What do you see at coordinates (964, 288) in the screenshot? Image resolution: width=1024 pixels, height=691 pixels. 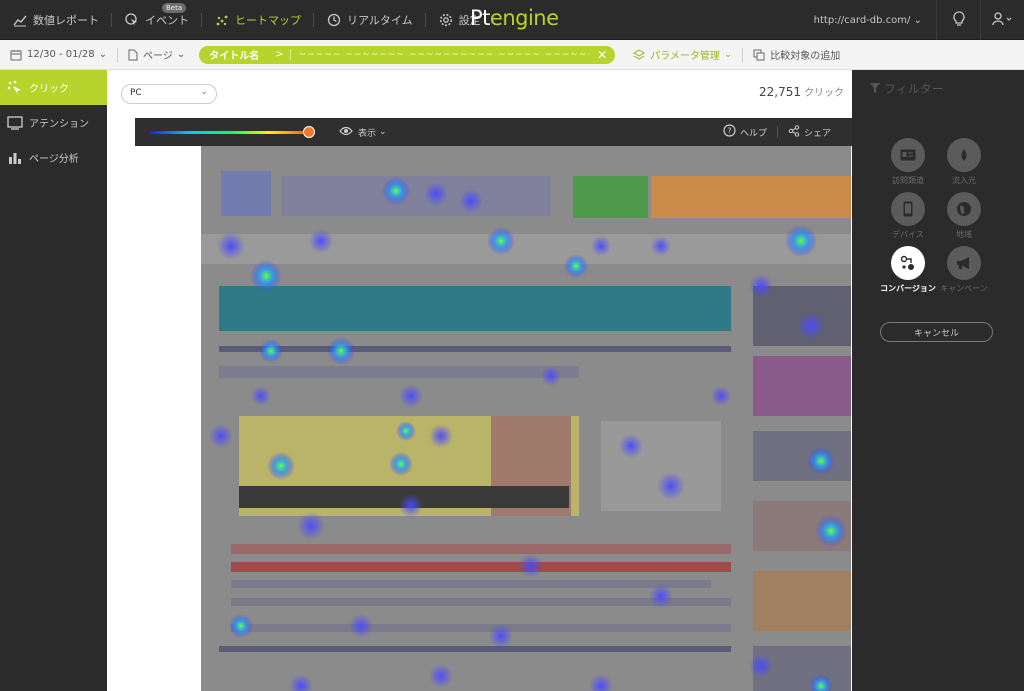 I see `filter-label: キャンペーン` at bounding box center [964, 288].